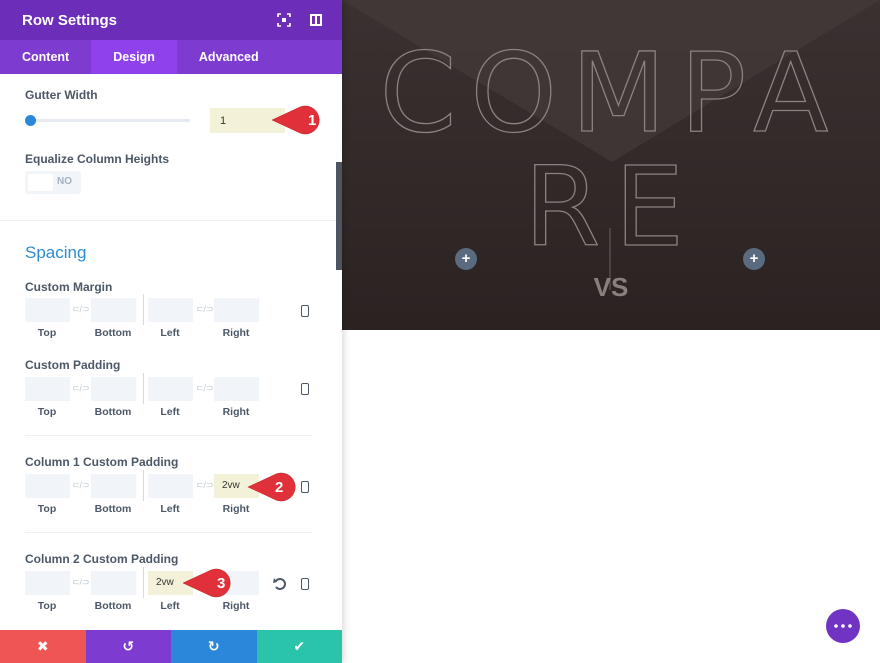 This screenshot has width=880, height=663. What do you see at coordinates (102, 462) in the screenshot?
I see `column1-padding-label: Column 1 Custom Padding` at bounding box center [102, 462].